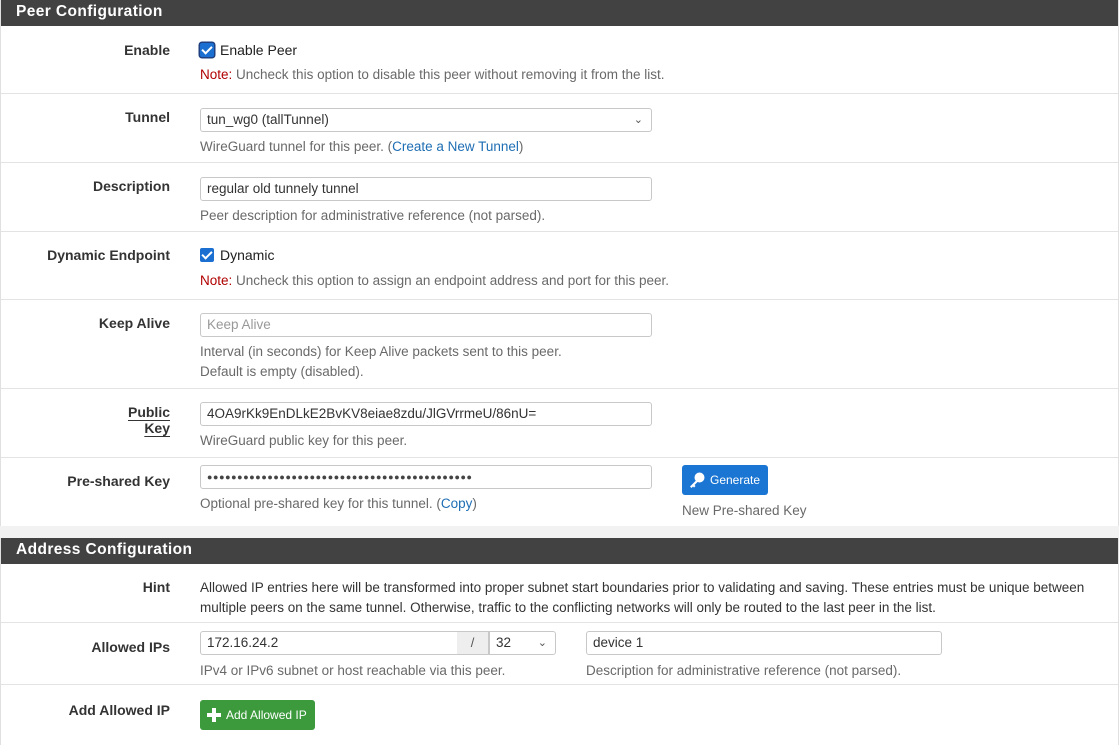 This screenshot has width=1119, height=745. I want to click on enable-peer-checkbox-label: Enable Peer, so click(258, 50).